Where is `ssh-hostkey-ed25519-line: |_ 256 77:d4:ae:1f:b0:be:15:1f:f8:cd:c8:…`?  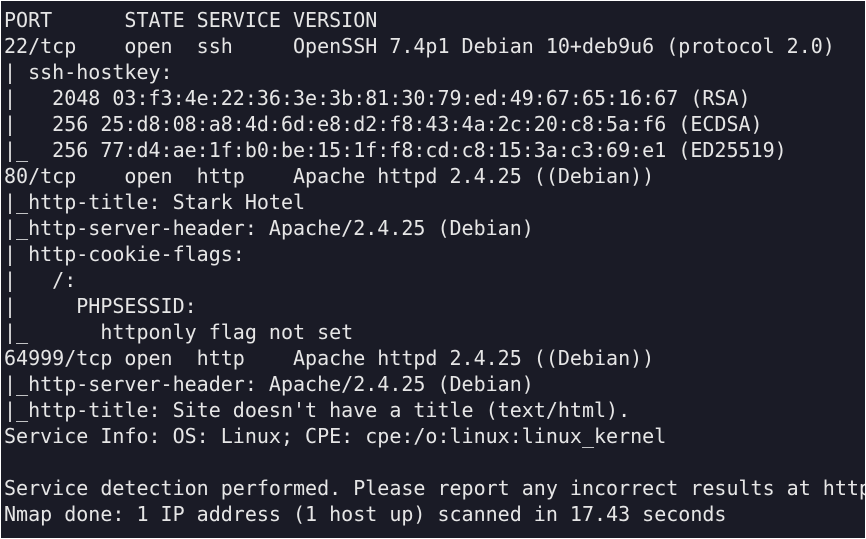 ssh-hostkey-ed25519-line: |_ 256 77:d4:ae:1f:b0:be:15:1f:f8:cd:c8:… is located at coordinates (395, 150).